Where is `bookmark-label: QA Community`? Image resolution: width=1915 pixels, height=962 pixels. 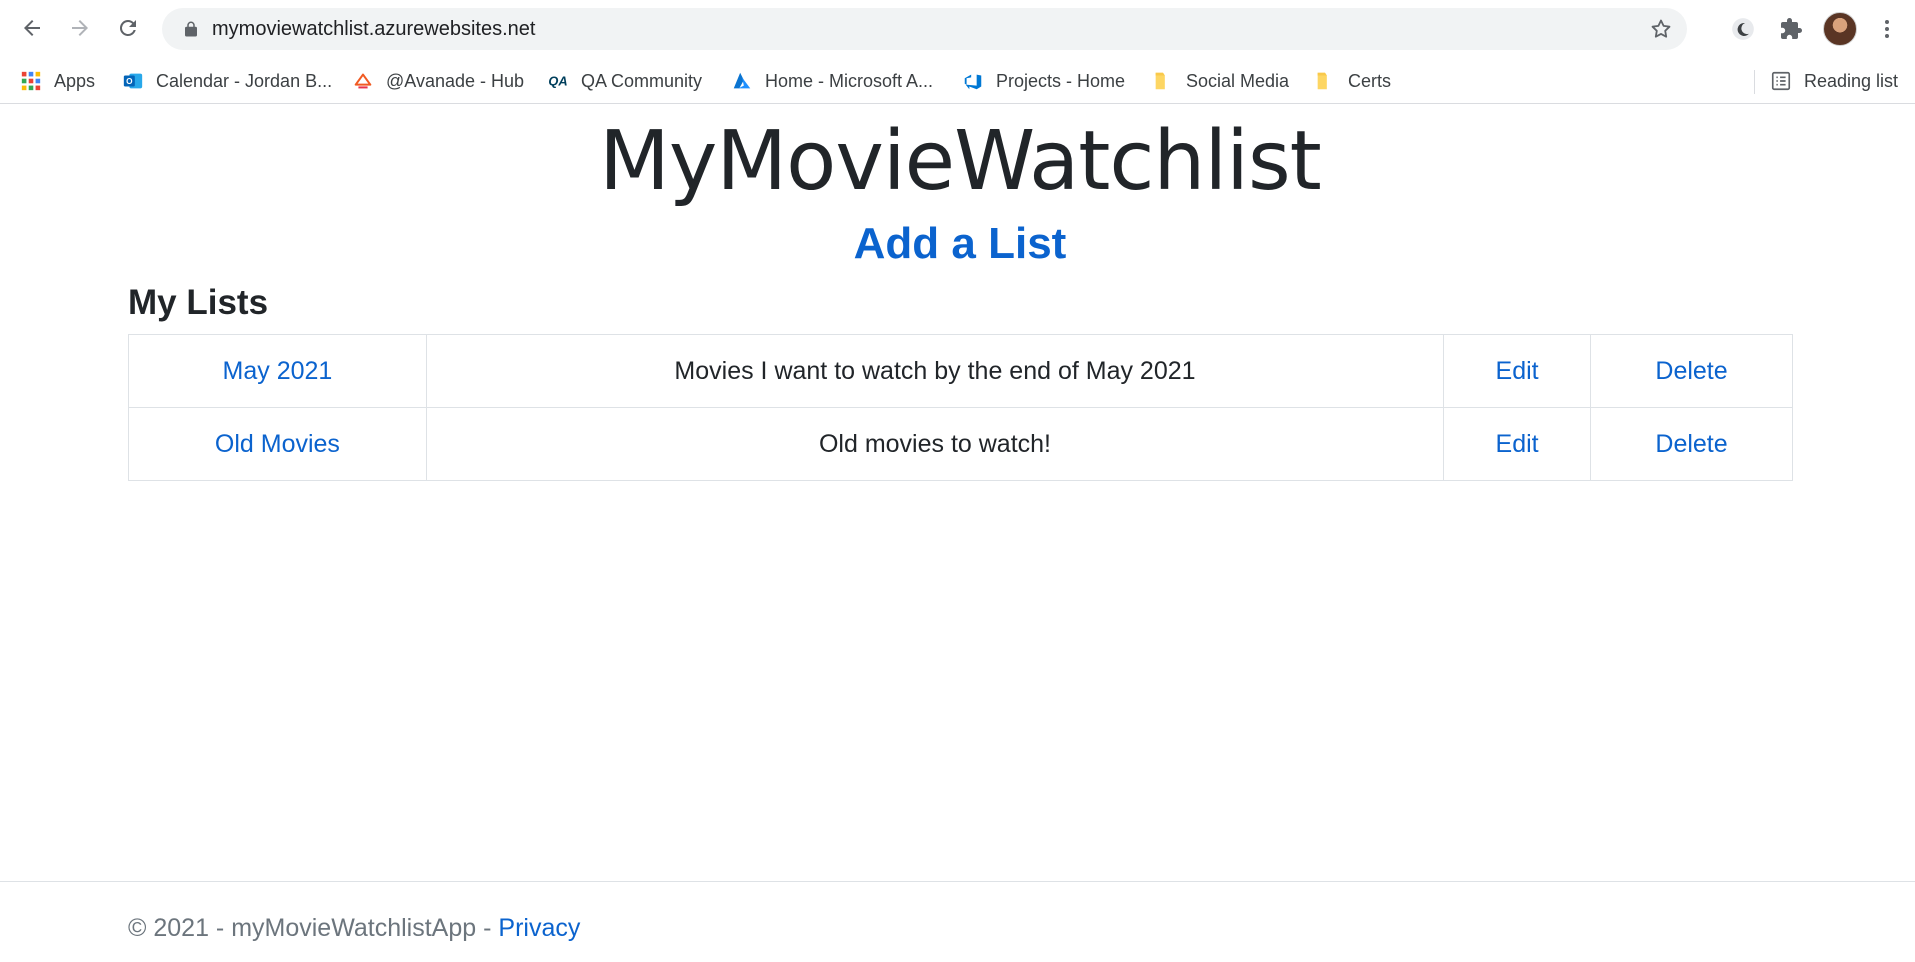
bookmark-label: QA Community is located at coordinates (642, 80).